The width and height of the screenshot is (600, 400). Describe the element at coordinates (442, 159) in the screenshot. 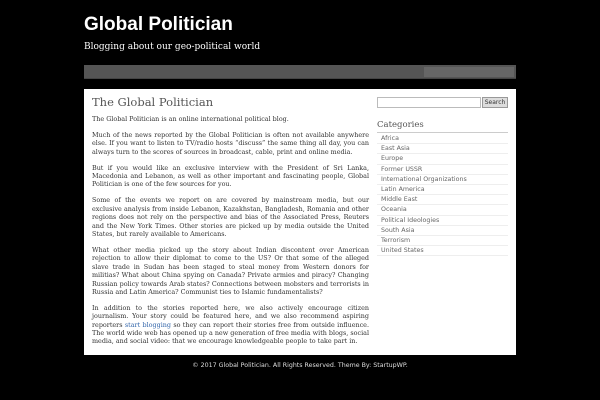

I see `category-link: Europe` at that location.